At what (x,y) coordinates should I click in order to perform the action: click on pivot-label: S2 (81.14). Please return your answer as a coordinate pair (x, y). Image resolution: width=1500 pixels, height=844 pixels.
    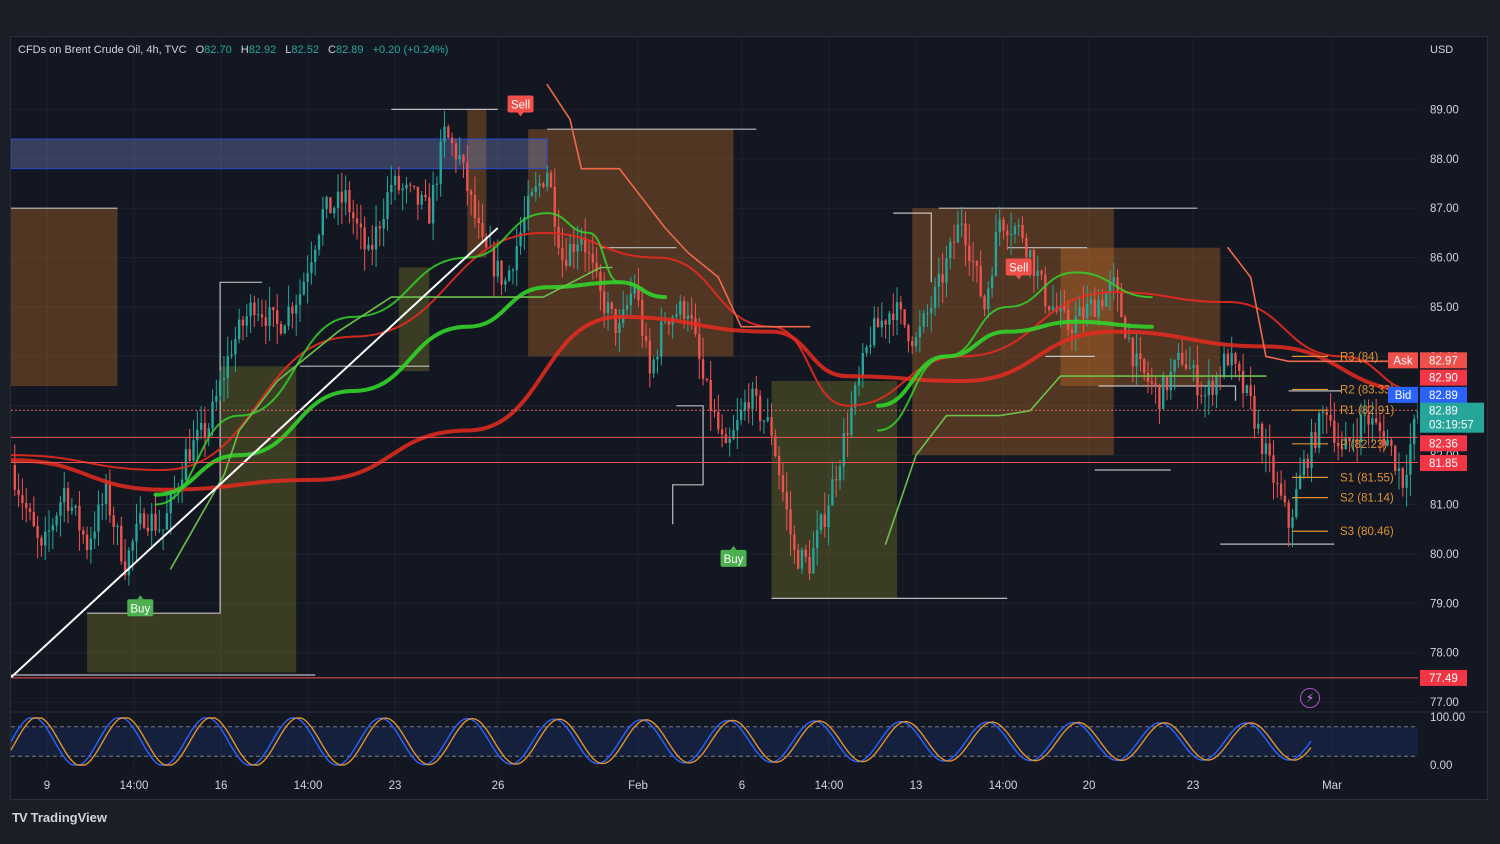
    Looking at the image, I should click on (1367, 499).